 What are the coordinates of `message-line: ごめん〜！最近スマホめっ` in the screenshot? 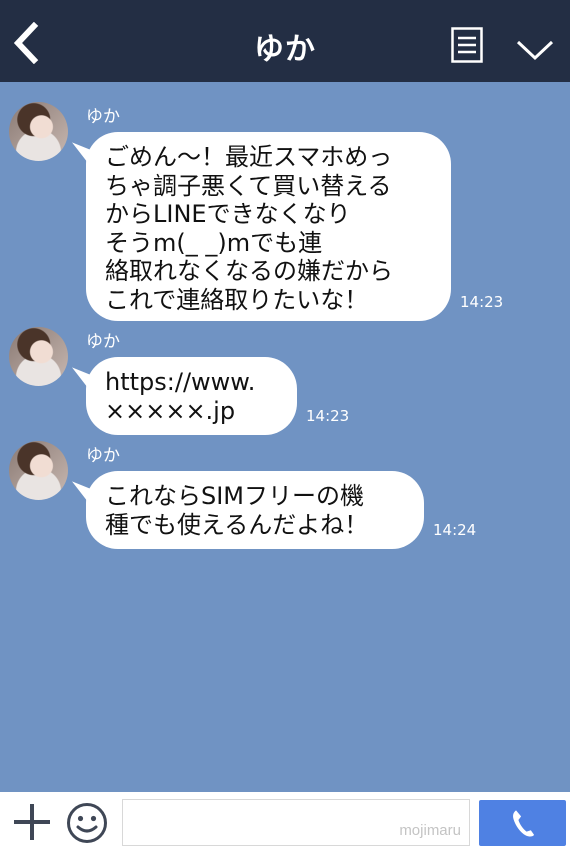 It's located at (249, 157).